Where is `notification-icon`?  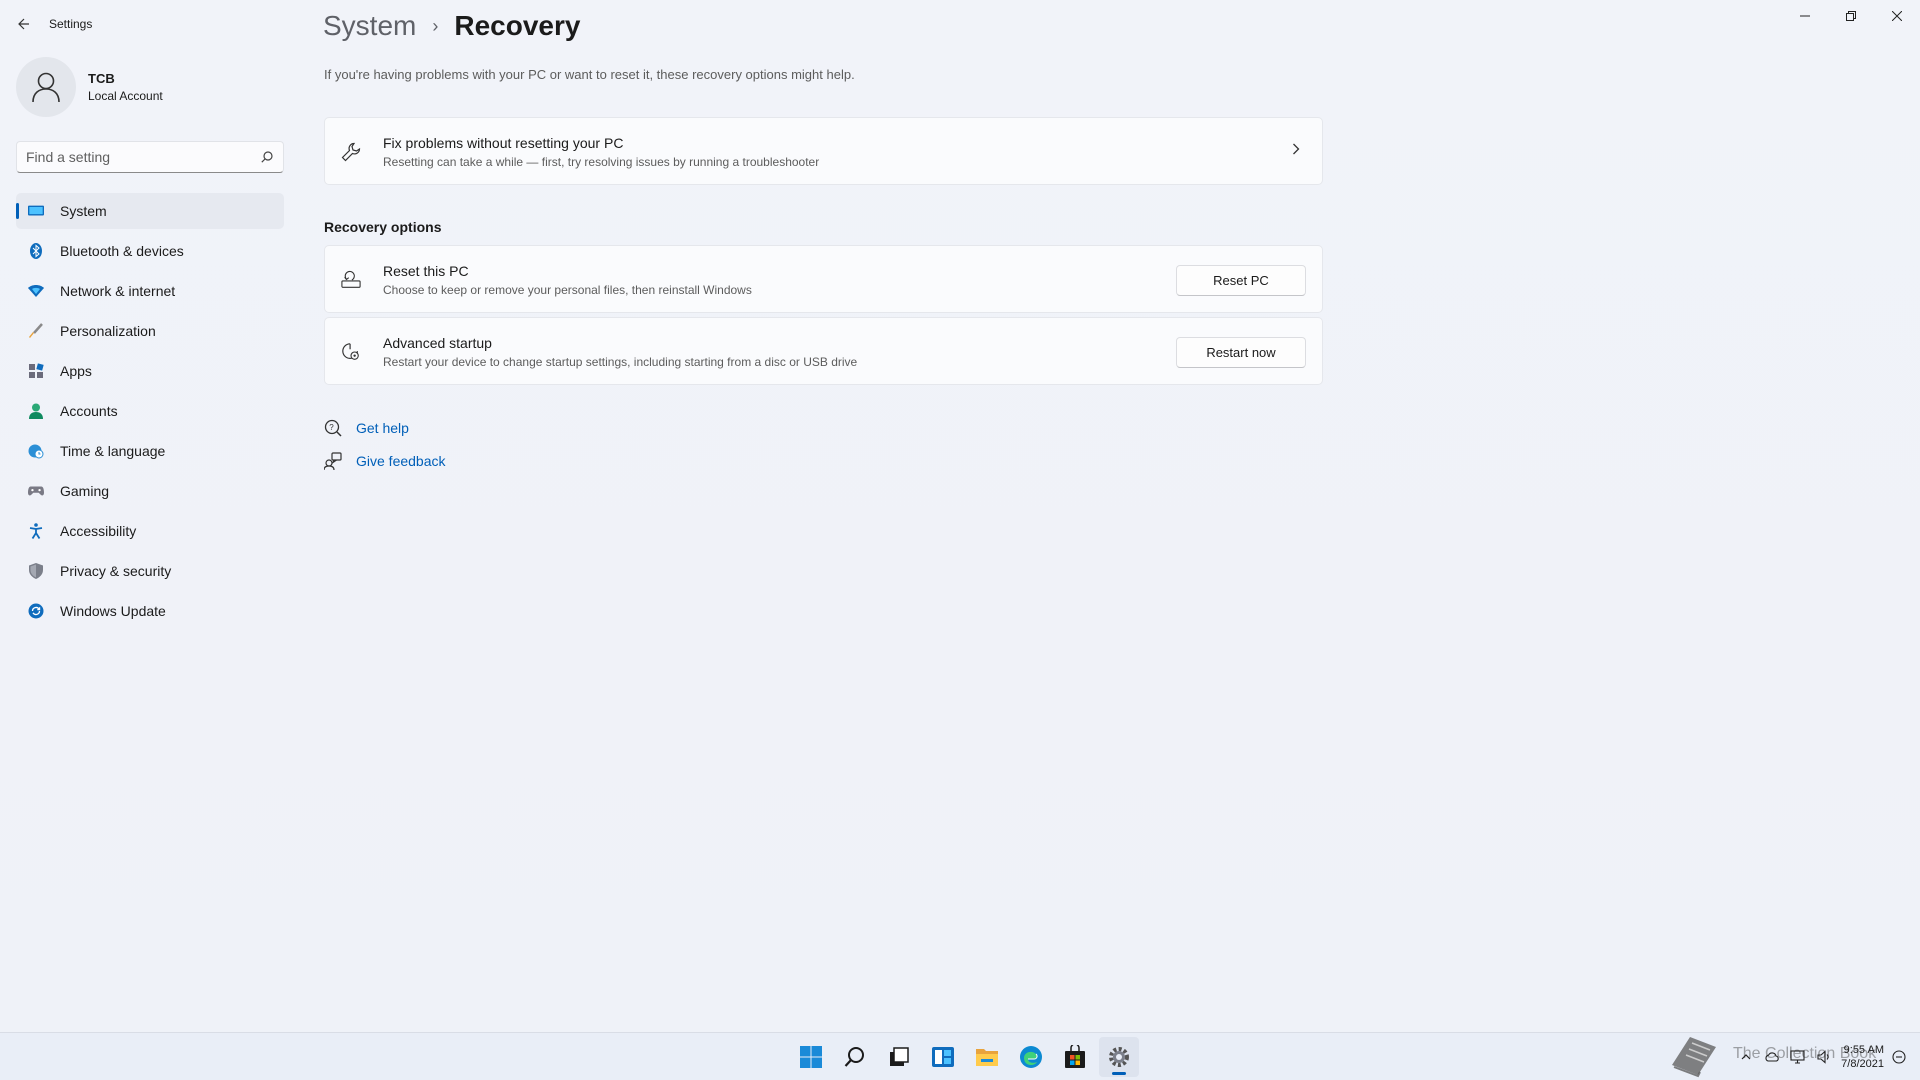
notification-icon is located at coordinates (1899, 1057).